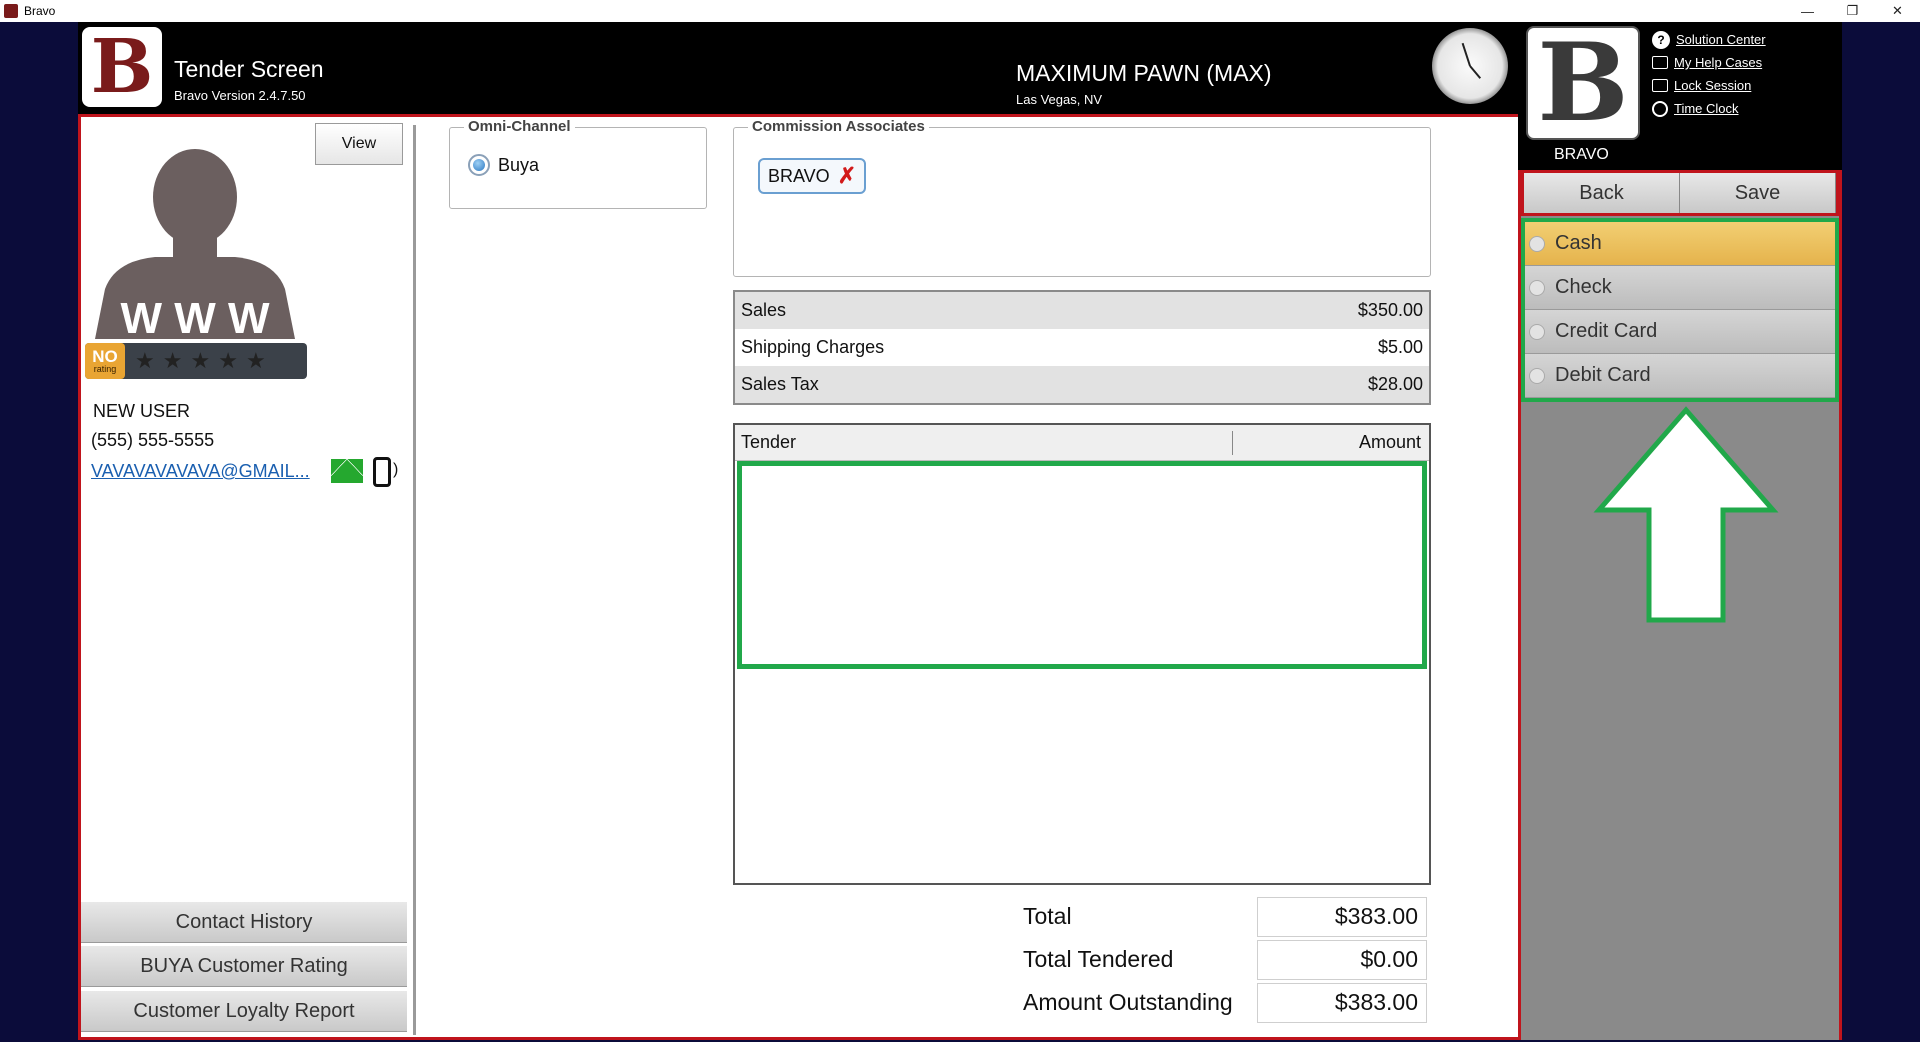 This screenshot has height=1042, width=1920. Describe the element at coordinates (1709, 85) in the screenshot. I see `lock-session-link: Lock Session` at that location.